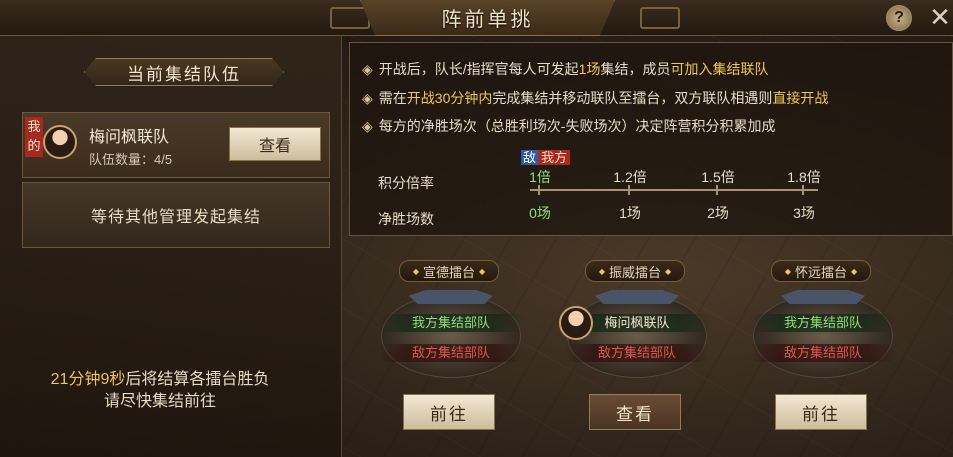 This screenshot has height=457, width=953. What do you see at coordinates (159, 401) in the screenshot?
I see `countdown-hint: 请尽快集结前往` at bounding box center [159, 401].